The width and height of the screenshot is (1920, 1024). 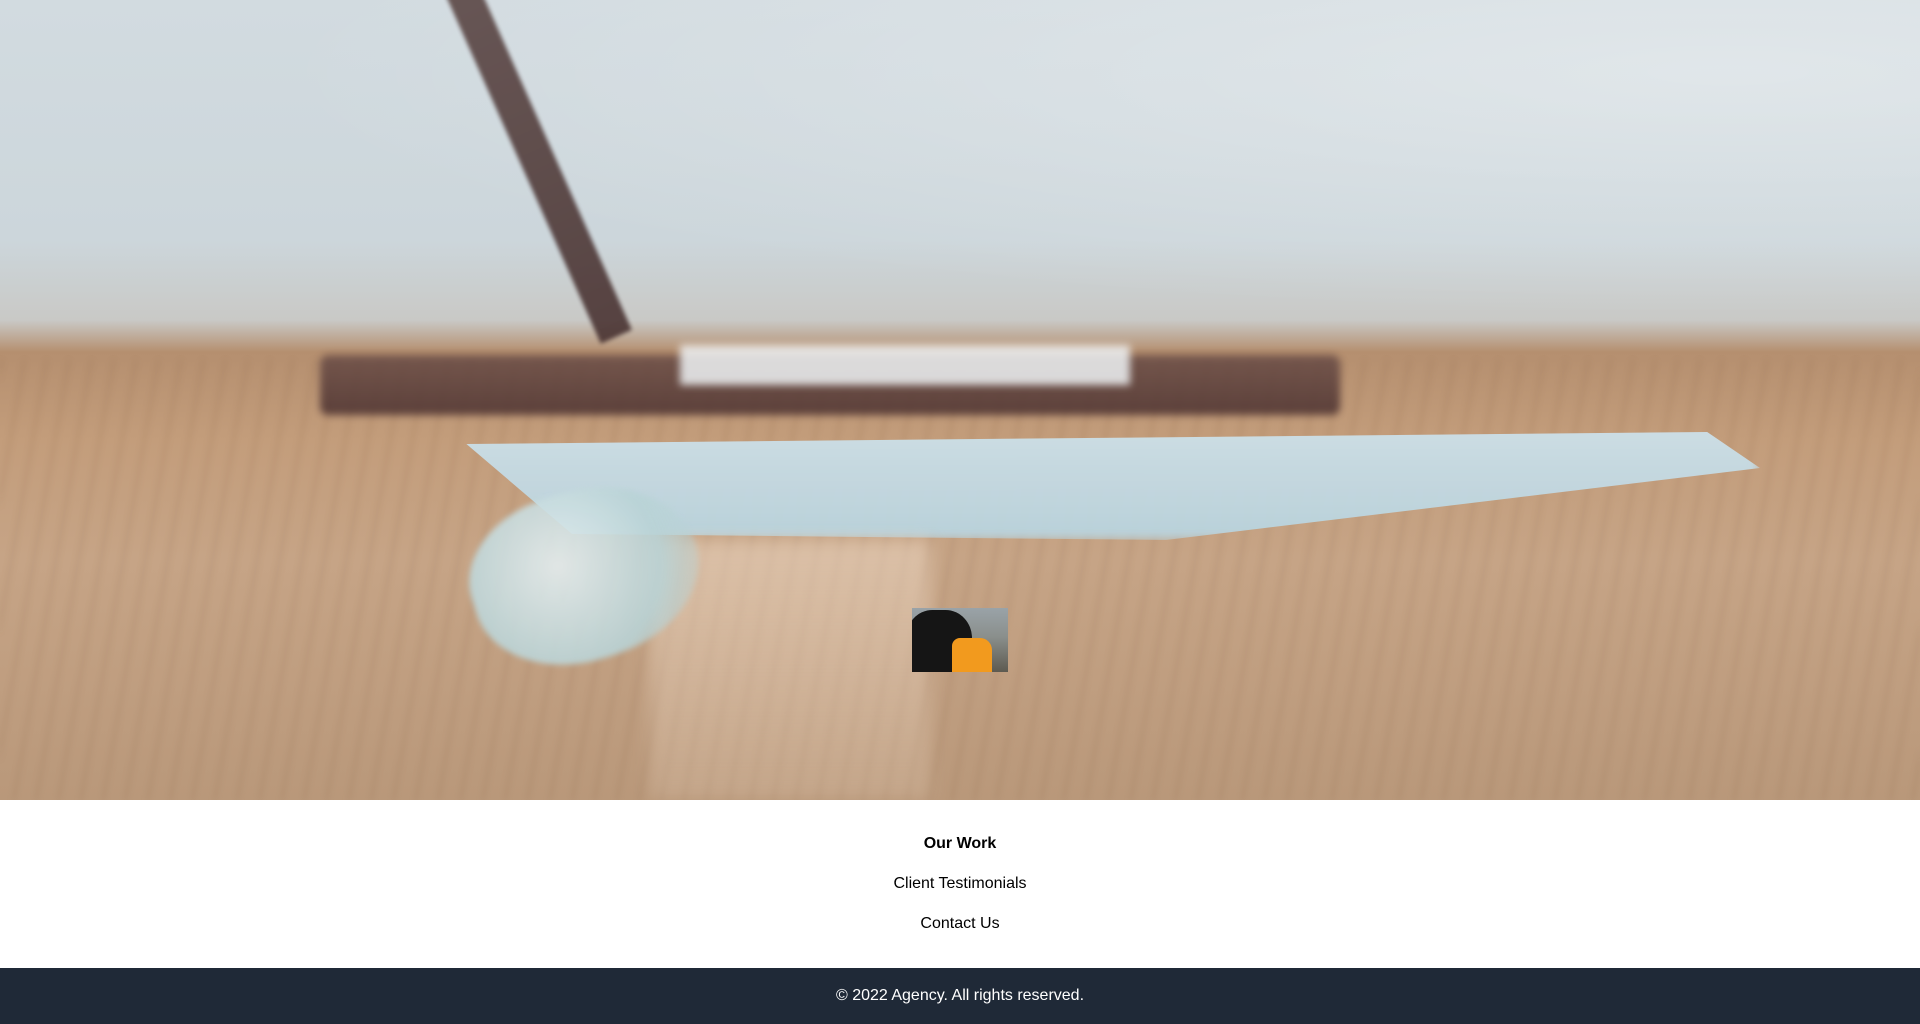 What do you see at coordinates (972, 655) in the screenshot?
I see `thumbnail-orange-accent` at bounding box center [972, 655].